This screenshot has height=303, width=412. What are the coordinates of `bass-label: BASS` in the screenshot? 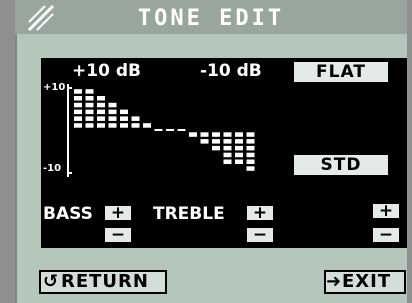 It's located at (68, 214).